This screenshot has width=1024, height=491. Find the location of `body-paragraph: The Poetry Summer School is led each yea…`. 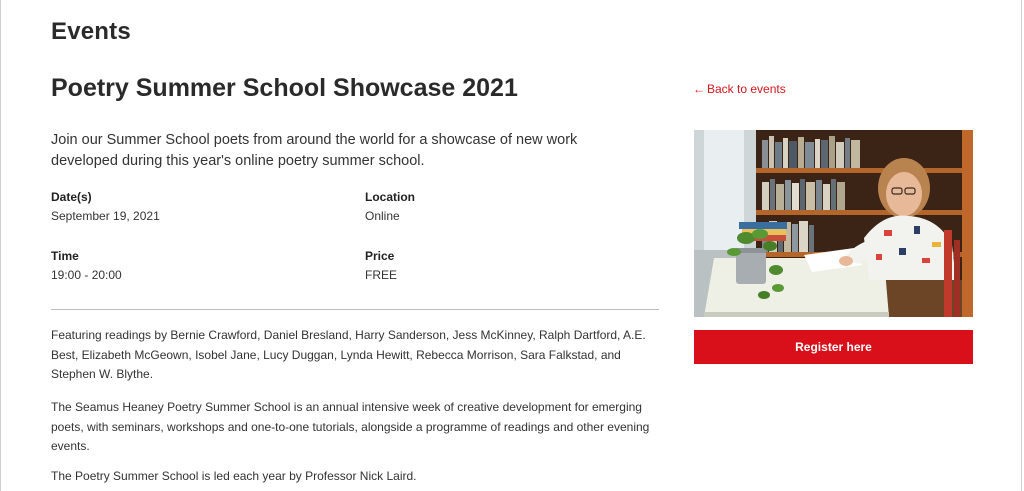

body-paragraph: The Poetry Summer School is led each yea… is located at coordinates (234, 476).